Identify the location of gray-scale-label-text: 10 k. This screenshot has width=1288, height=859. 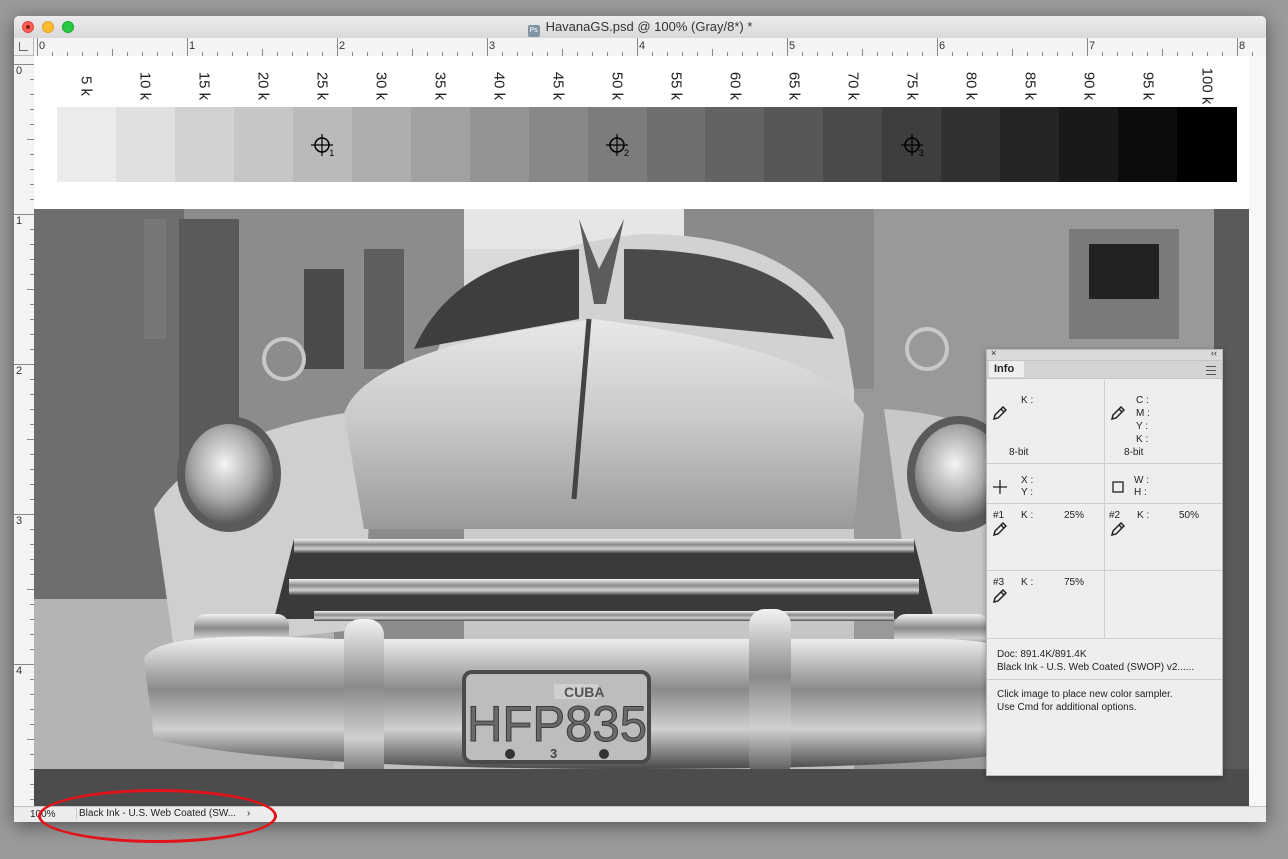
(145, 86).